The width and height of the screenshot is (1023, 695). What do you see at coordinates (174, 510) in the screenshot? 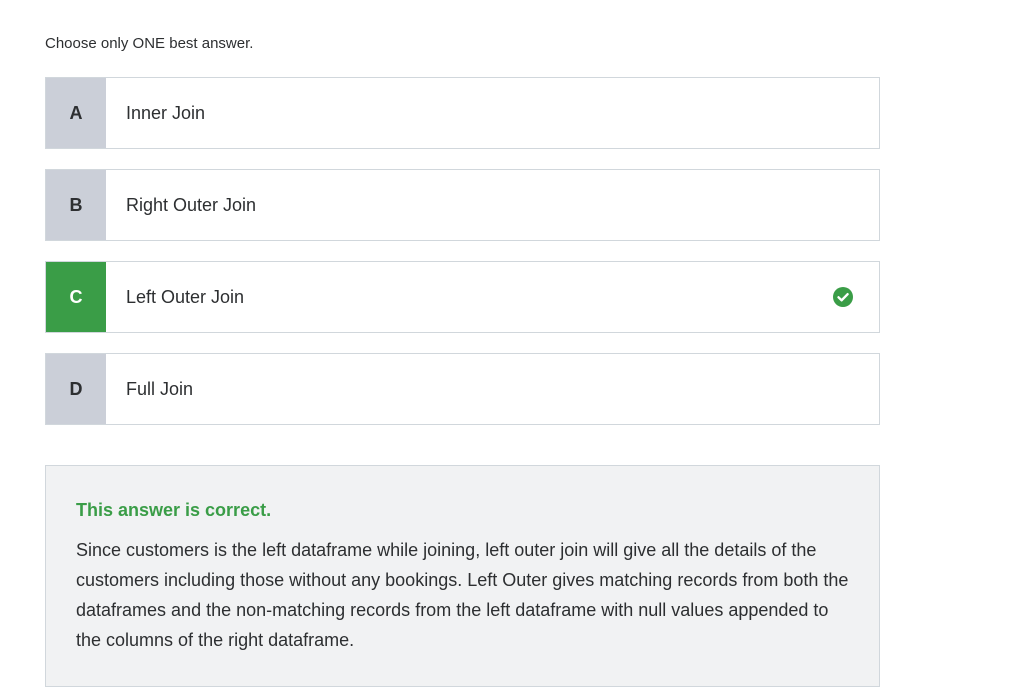
I see `feedback-title: This answer is correct.` at bounding box center [174, 510].